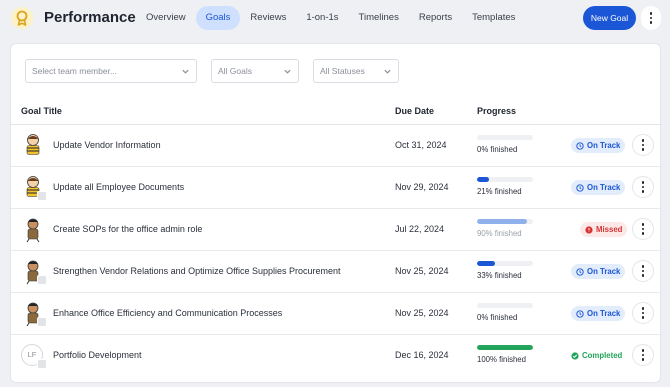 This screenshot has height=387, width=670. Describe the element at coordinates (497, 111) in the screenshot. I see `column-progress: Progress` at that location.